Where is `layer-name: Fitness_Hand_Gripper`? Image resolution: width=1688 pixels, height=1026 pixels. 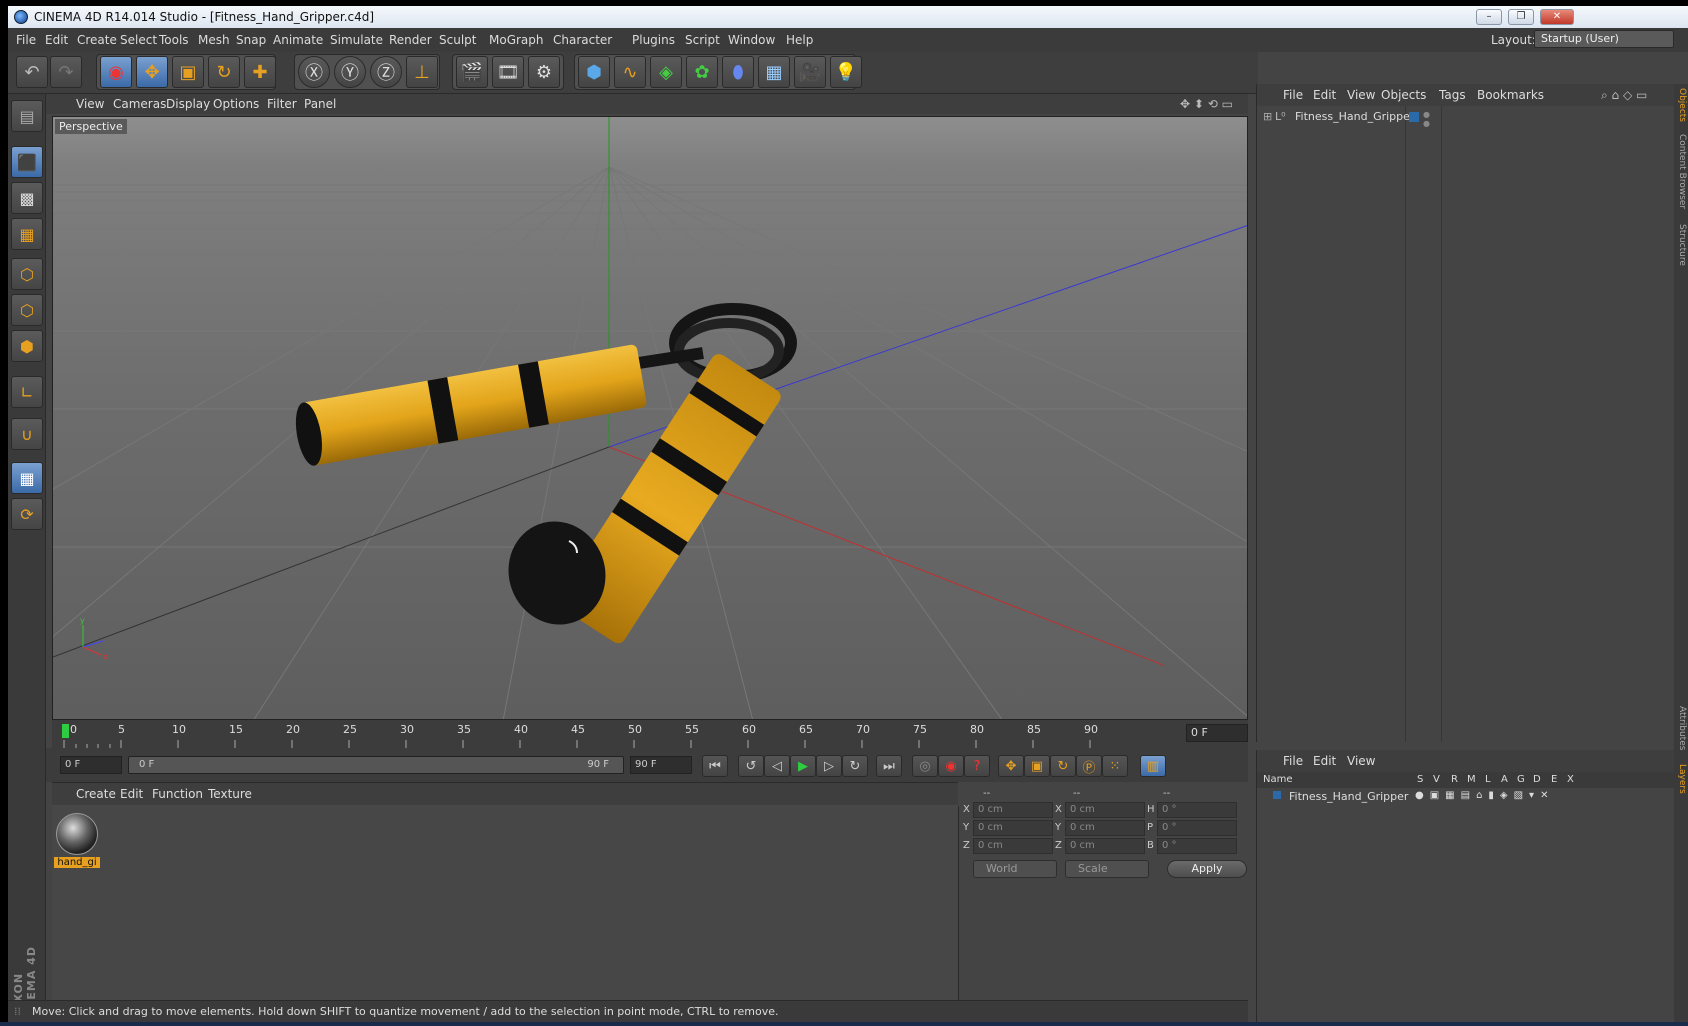 layer-name: Fitness_Hand_Gripper is located at coordinates (1348, 796).